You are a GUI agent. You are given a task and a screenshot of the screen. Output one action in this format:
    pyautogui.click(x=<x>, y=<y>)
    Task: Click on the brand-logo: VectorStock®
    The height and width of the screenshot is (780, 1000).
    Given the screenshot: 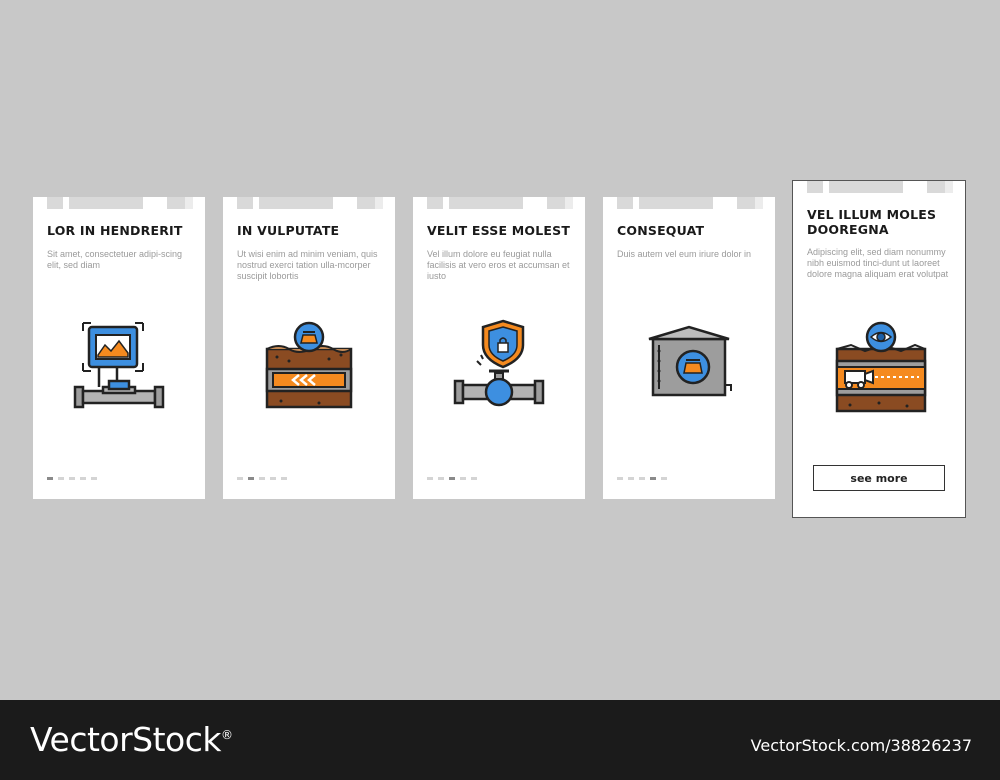 What is the action you would take?
    pyautogui.click(x=131, y=739)
    